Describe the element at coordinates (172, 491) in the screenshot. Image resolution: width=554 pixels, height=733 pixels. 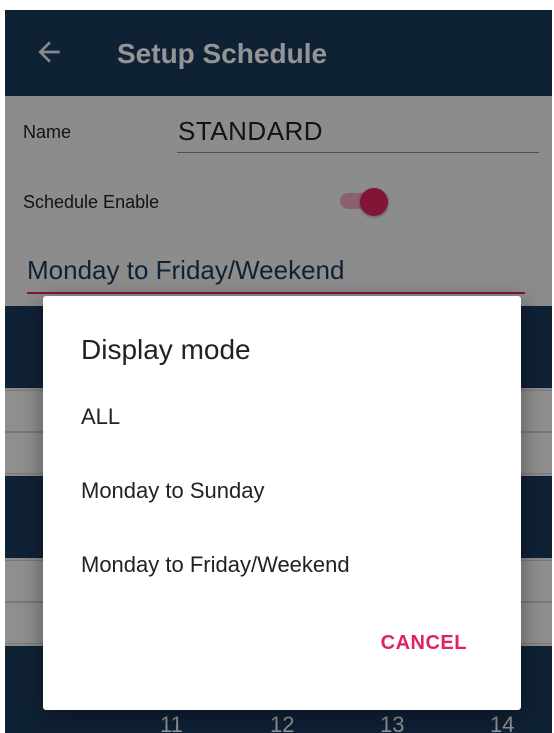
I see `option-monday-to-sunday: Monday to Sunday` at that location.